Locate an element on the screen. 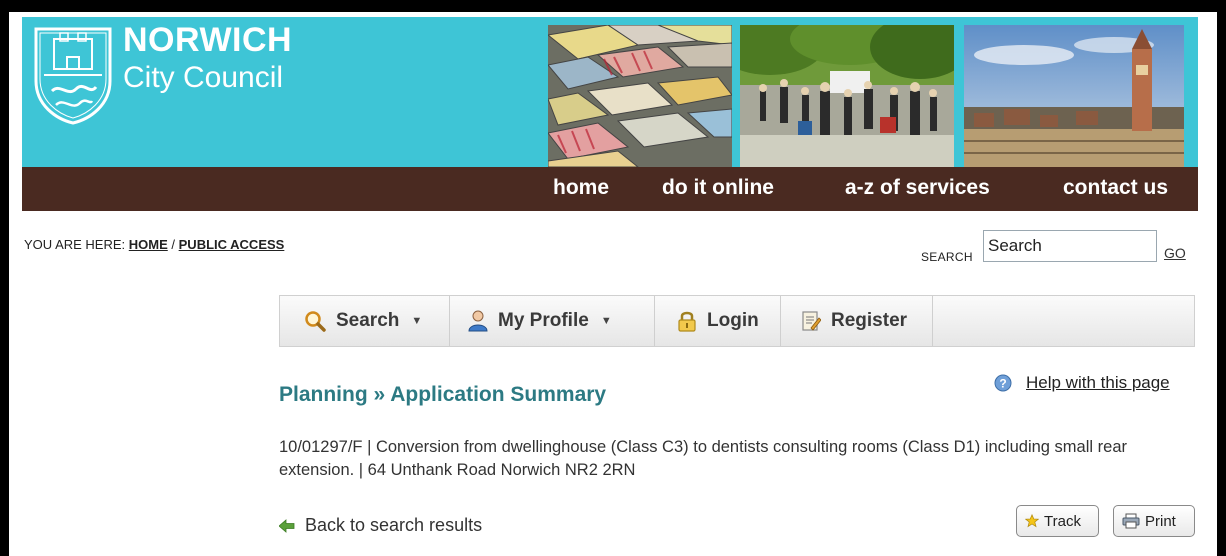 The height and width of the screenshot is (556, 1226). park-crowd-photo is located at coordinates (847, 96).